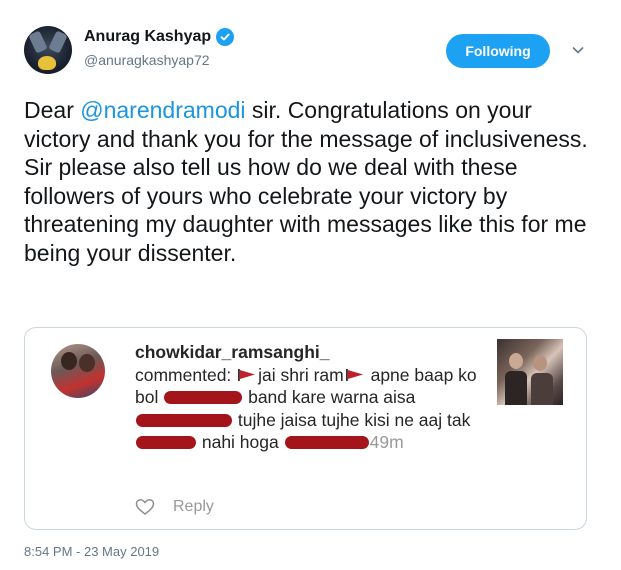 The width and height of the screenshot is (621, 570). What do you see at coordinates (91, 551) in the screenshot?
I see `tweet-timestamp: 8:54 PM - 23 May 2019` at bounding box center [91, 551].